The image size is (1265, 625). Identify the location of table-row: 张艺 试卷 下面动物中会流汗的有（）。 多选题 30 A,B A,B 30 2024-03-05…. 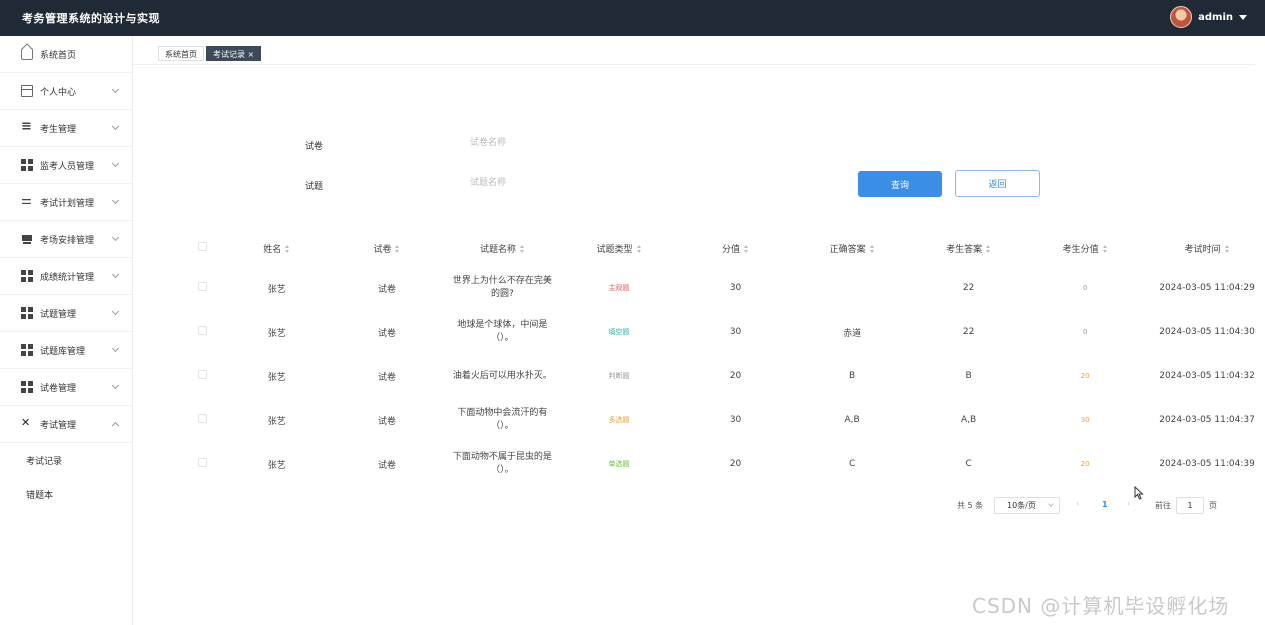
(721, 420).